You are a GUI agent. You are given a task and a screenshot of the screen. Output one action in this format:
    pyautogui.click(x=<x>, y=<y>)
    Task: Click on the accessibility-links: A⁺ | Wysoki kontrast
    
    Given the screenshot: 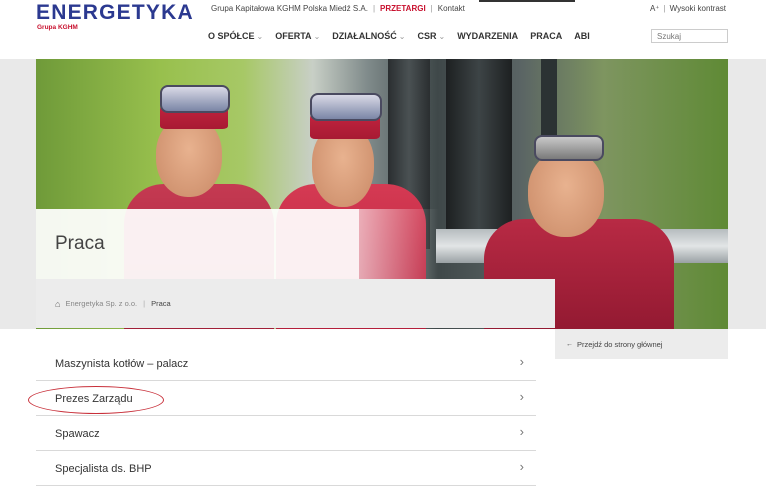 What is the action you would take?
    pyautogui.click(x=687, y=8)
    